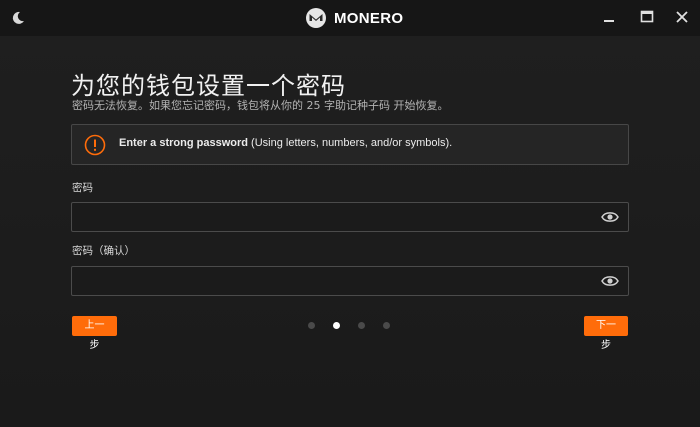 This screenshot has height=427, width=700. I want to click on step-dot-active, so click(336, 325).